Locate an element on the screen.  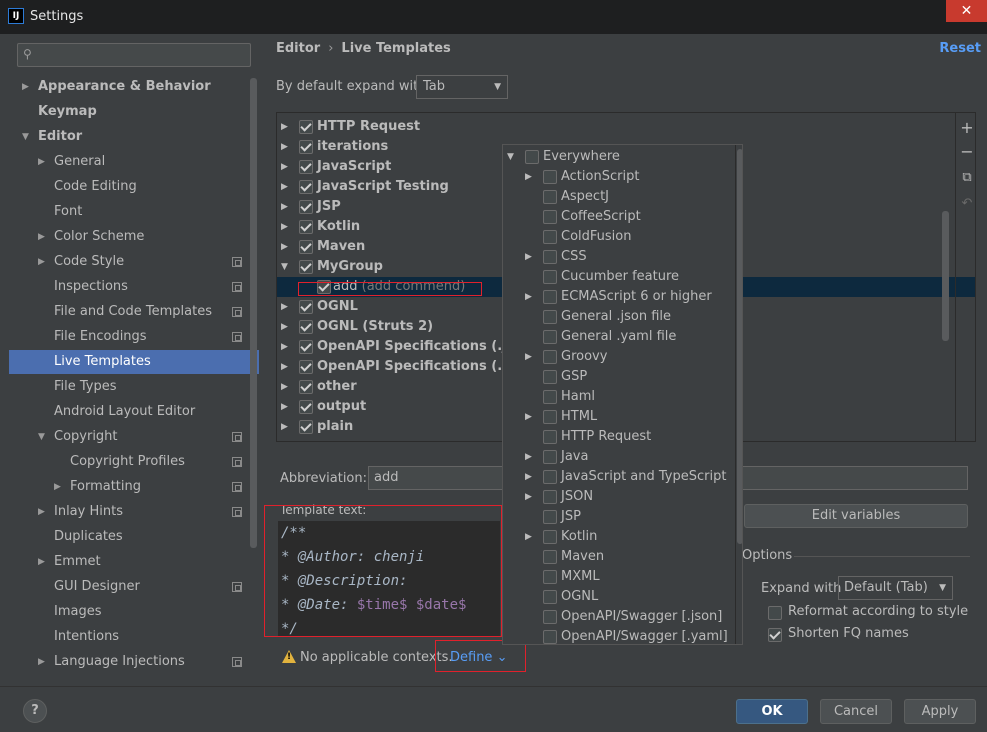
context-item-ognl: OGNL is located at coordinates (619, 597).